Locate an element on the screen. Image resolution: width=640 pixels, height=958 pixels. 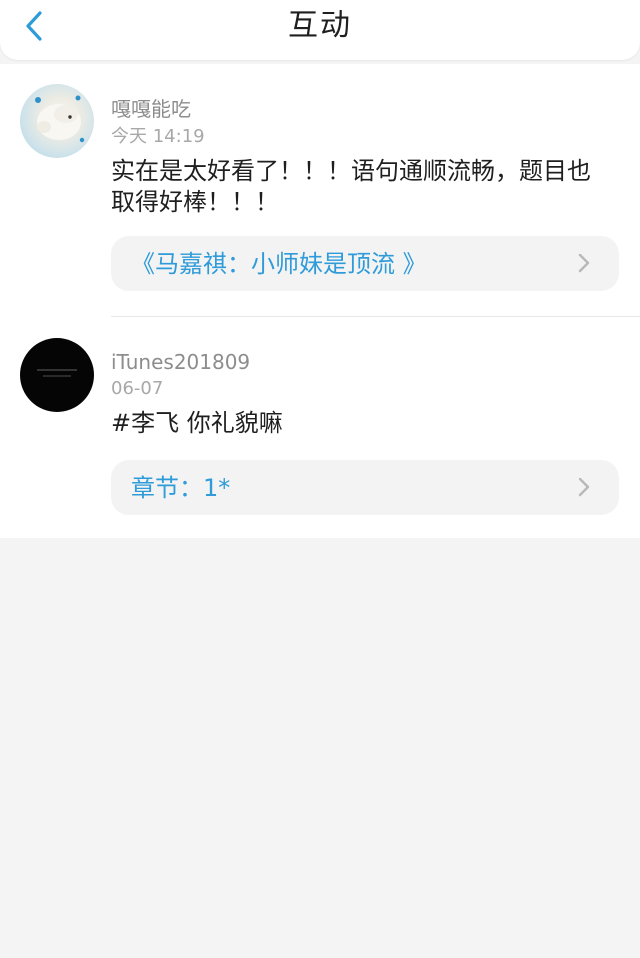
username: 嘎嘎能吃 is located at coordinates (151, 109).